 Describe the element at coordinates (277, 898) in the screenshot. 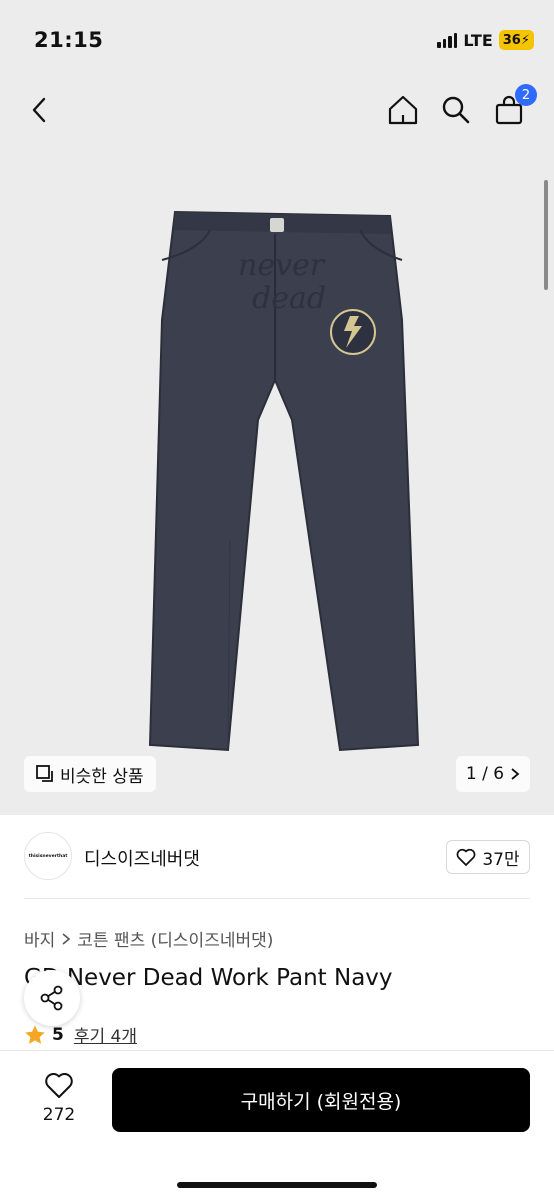

I see `divider` at that location.